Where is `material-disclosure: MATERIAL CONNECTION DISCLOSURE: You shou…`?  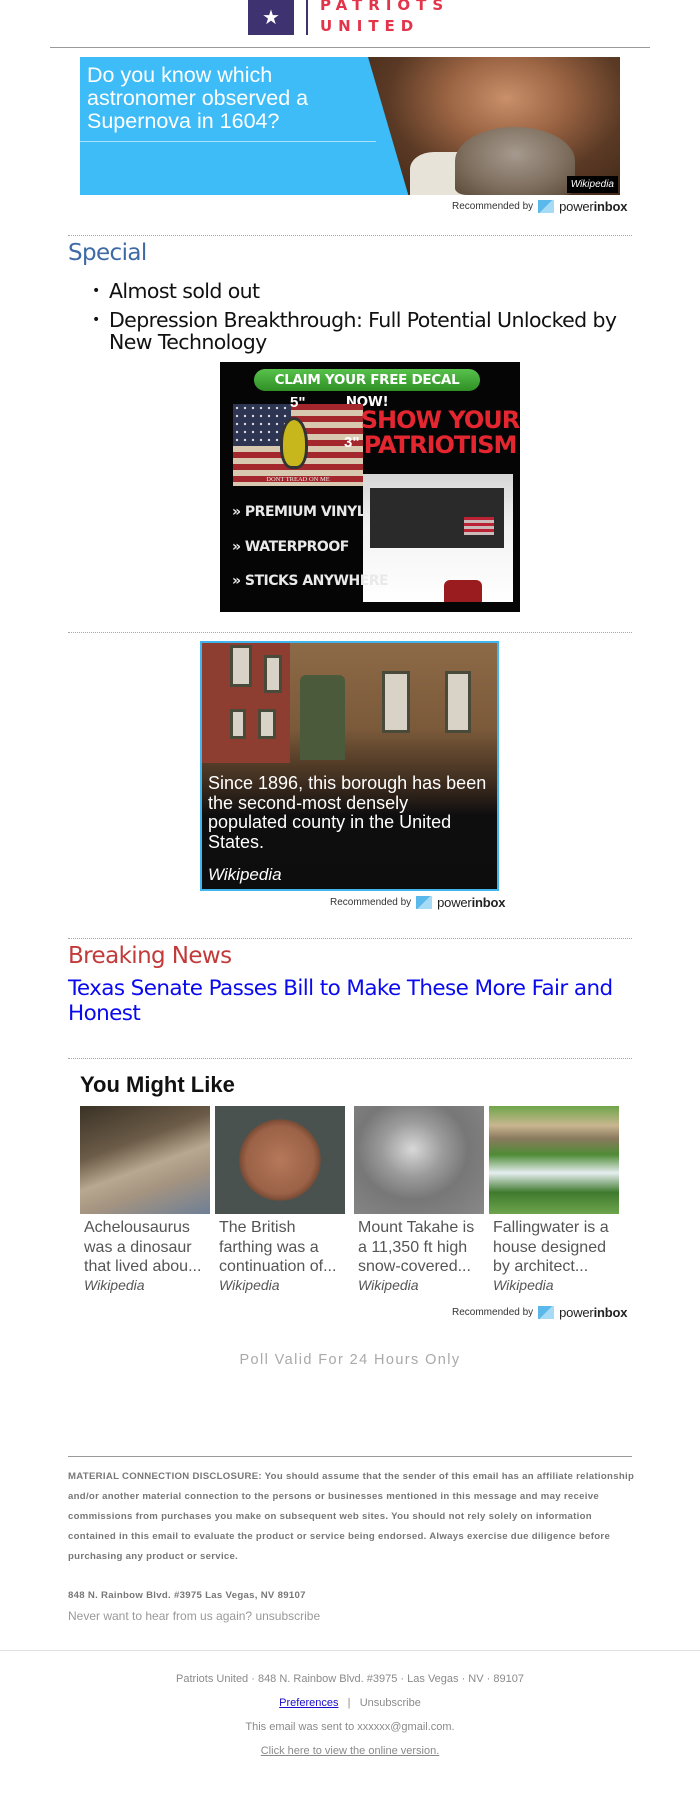 material-disclosure: MATERIAL CONNECTION DISCLOSURE: You shou… is located at coordinates (351, 1516).